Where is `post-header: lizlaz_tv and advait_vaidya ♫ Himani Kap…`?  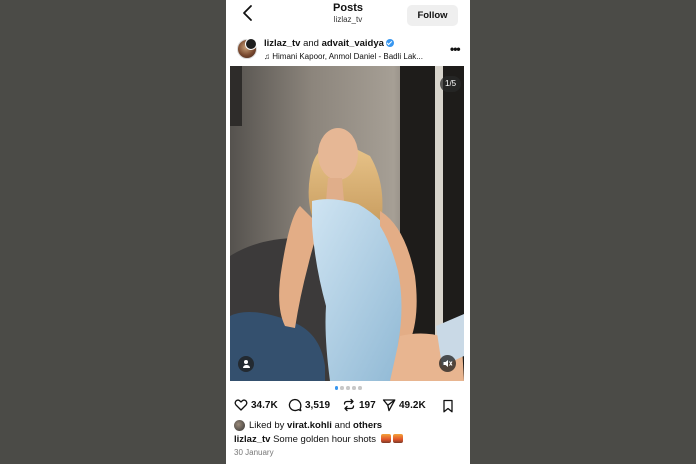
post-header: lizlaz_tv and advait_vaidya ♫ Himani Kap… is located at coordinates (348, 51).